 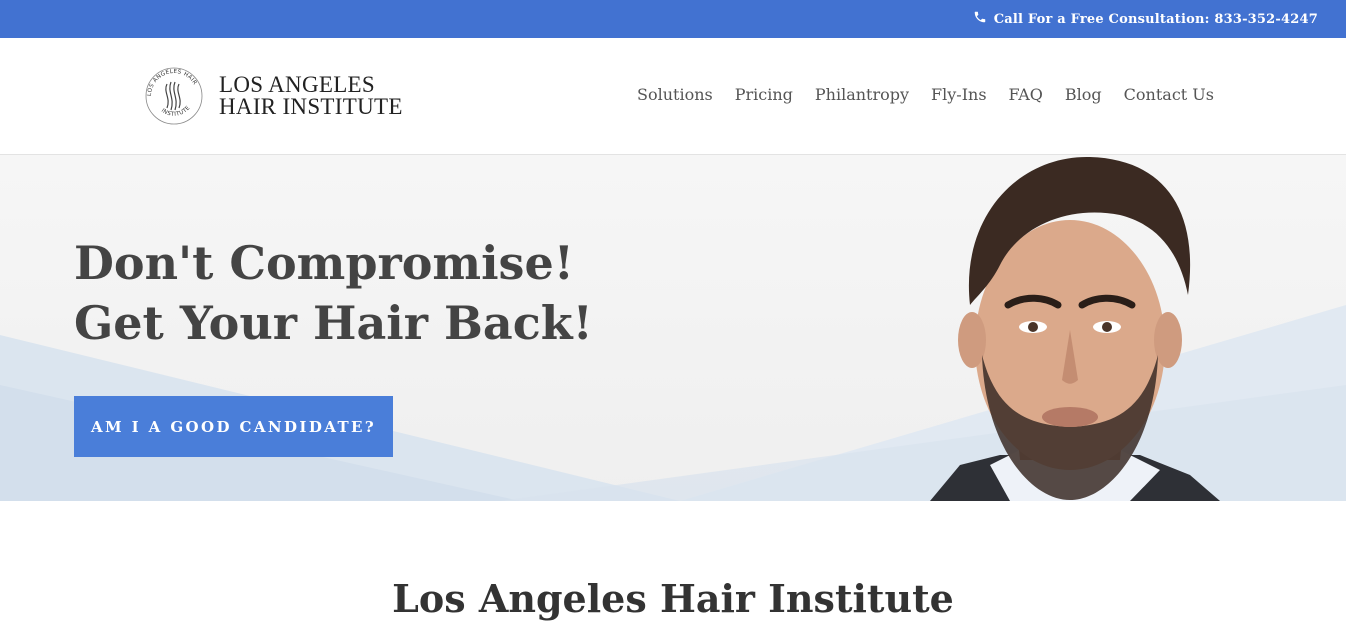 I want to click on nav-philantropy: Philantropy, so click(x=862, y=94).